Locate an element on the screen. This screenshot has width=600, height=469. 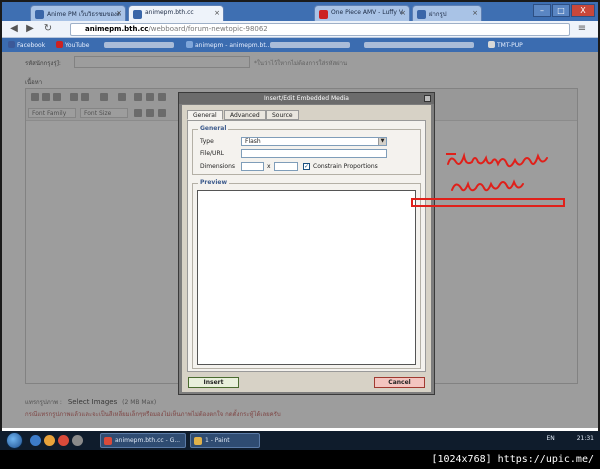
annotation-handwriting-line1 is located at coordinates (497, 160).